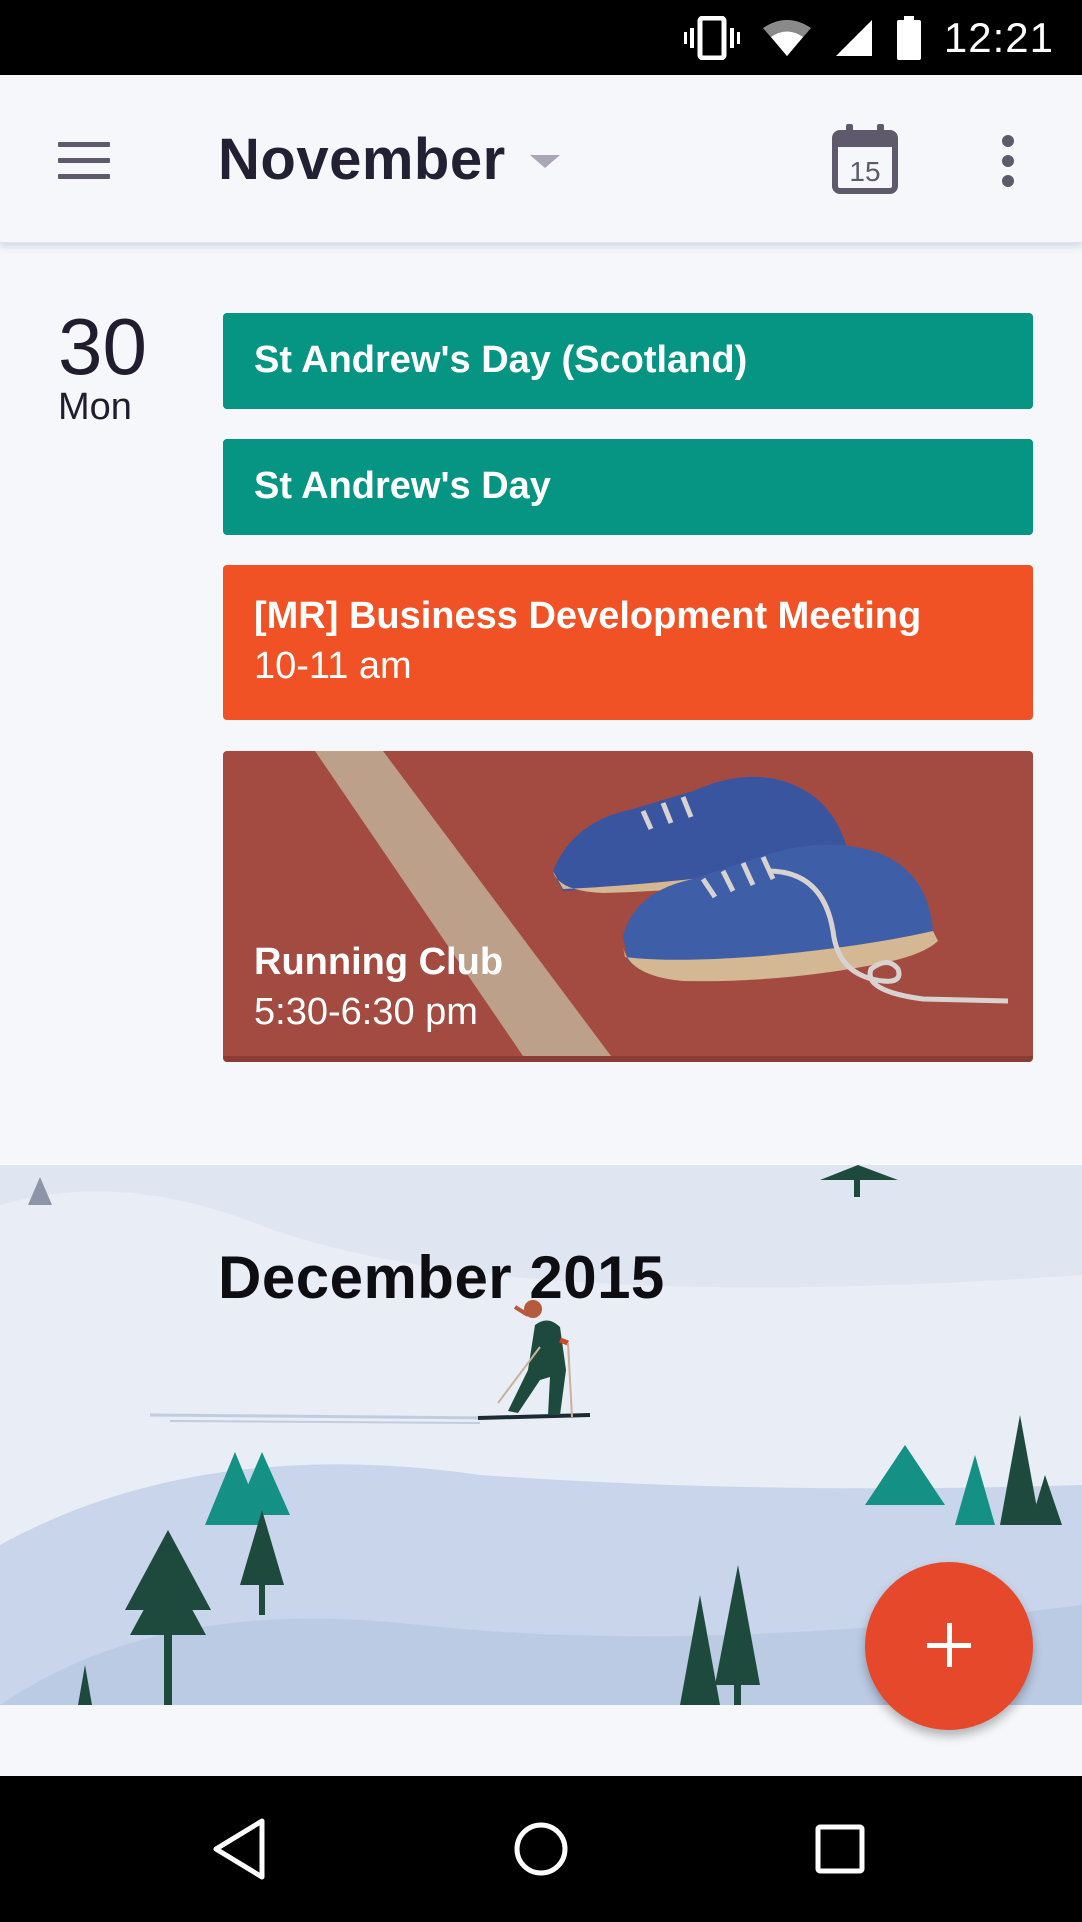  Describe the element at coordinates (853, 37) in the screenshot. I see `signal-icon` at that location.